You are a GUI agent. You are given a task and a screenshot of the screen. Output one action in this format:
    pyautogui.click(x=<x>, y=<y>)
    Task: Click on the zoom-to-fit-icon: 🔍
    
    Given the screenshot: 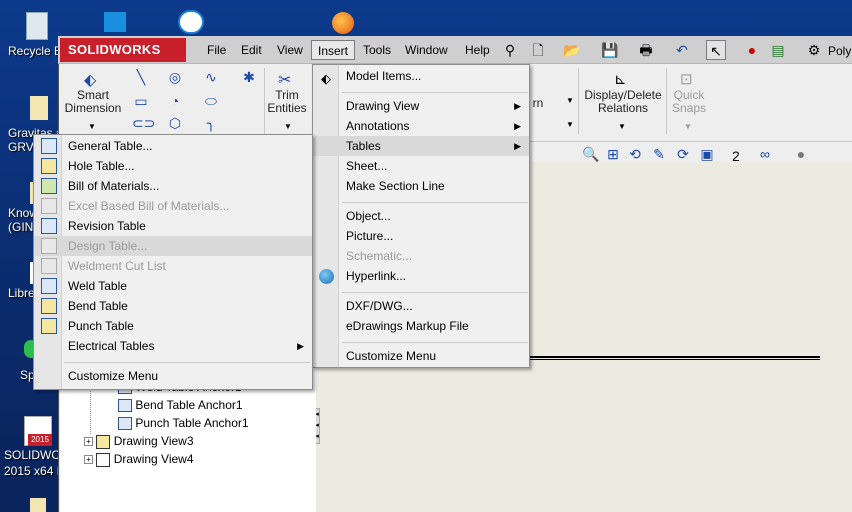 What is the action you would take?
    pyautogui.click(x=591, y=154)
    